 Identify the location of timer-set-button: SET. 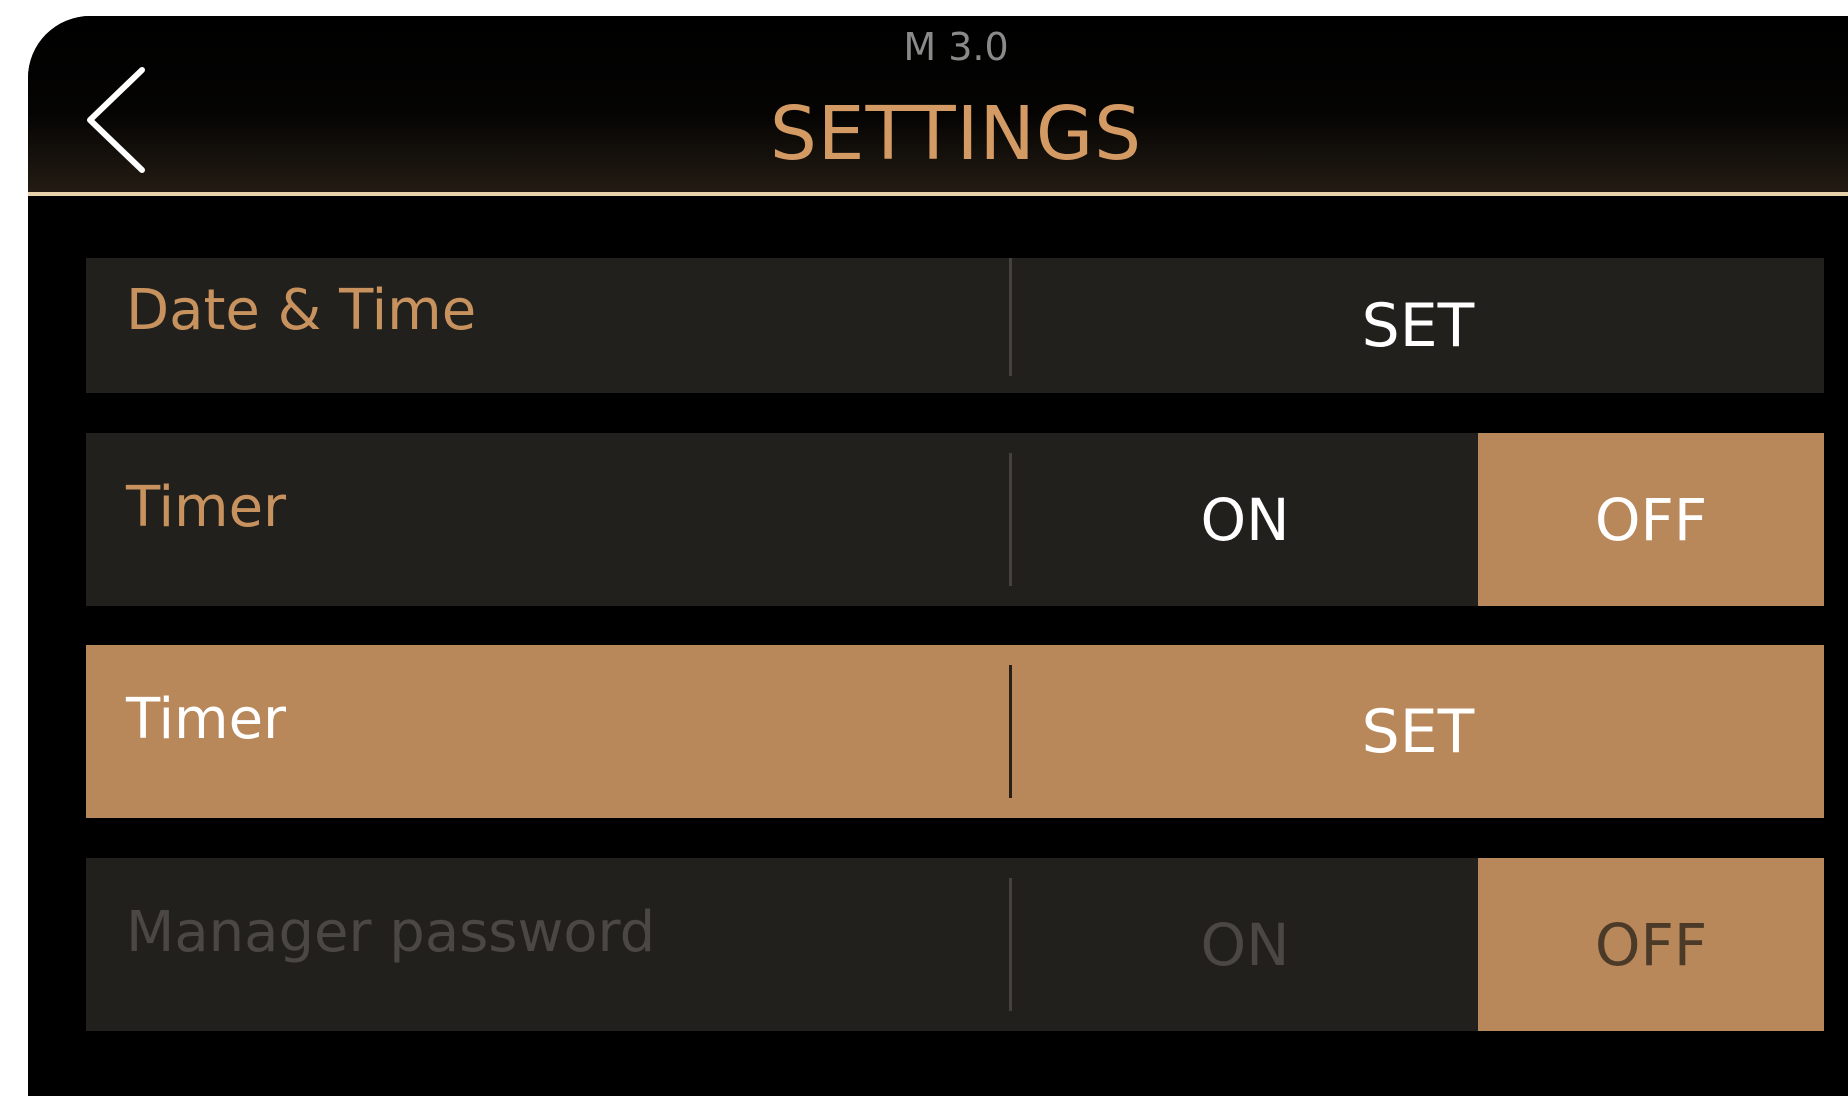
(1418, 731).